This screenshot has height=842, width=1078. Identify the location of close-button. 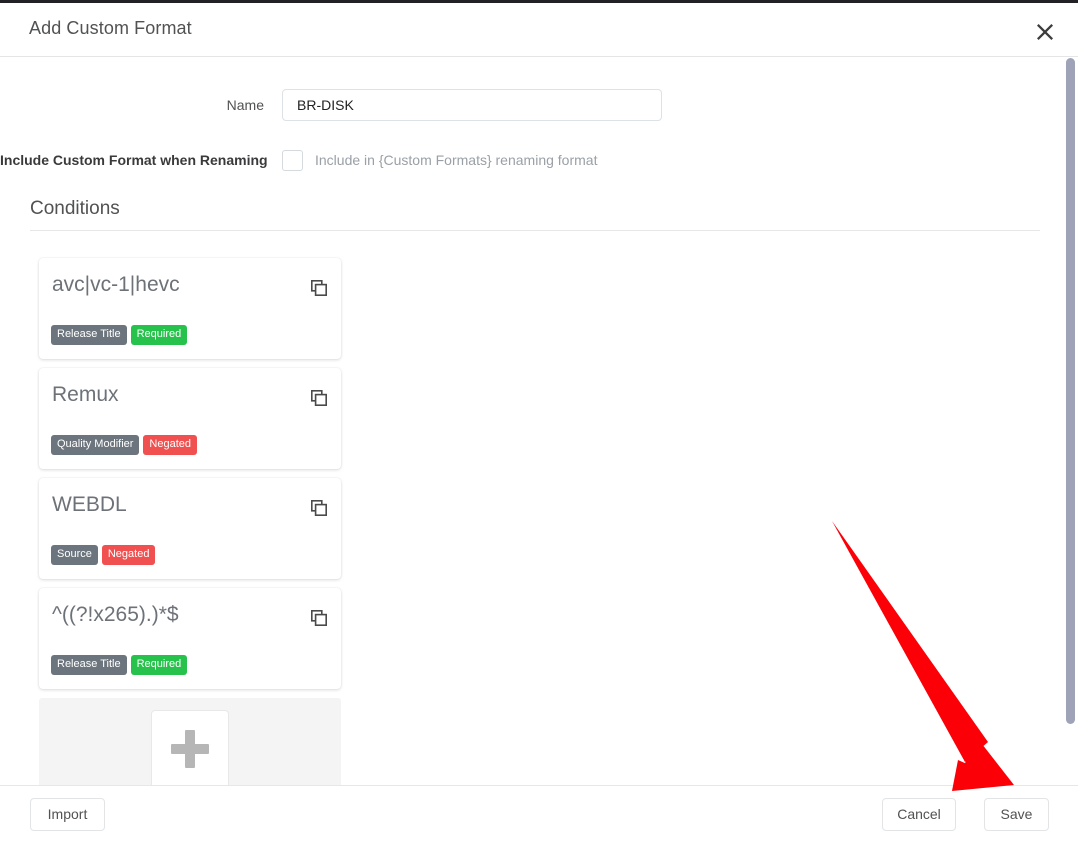
(1045, 31).